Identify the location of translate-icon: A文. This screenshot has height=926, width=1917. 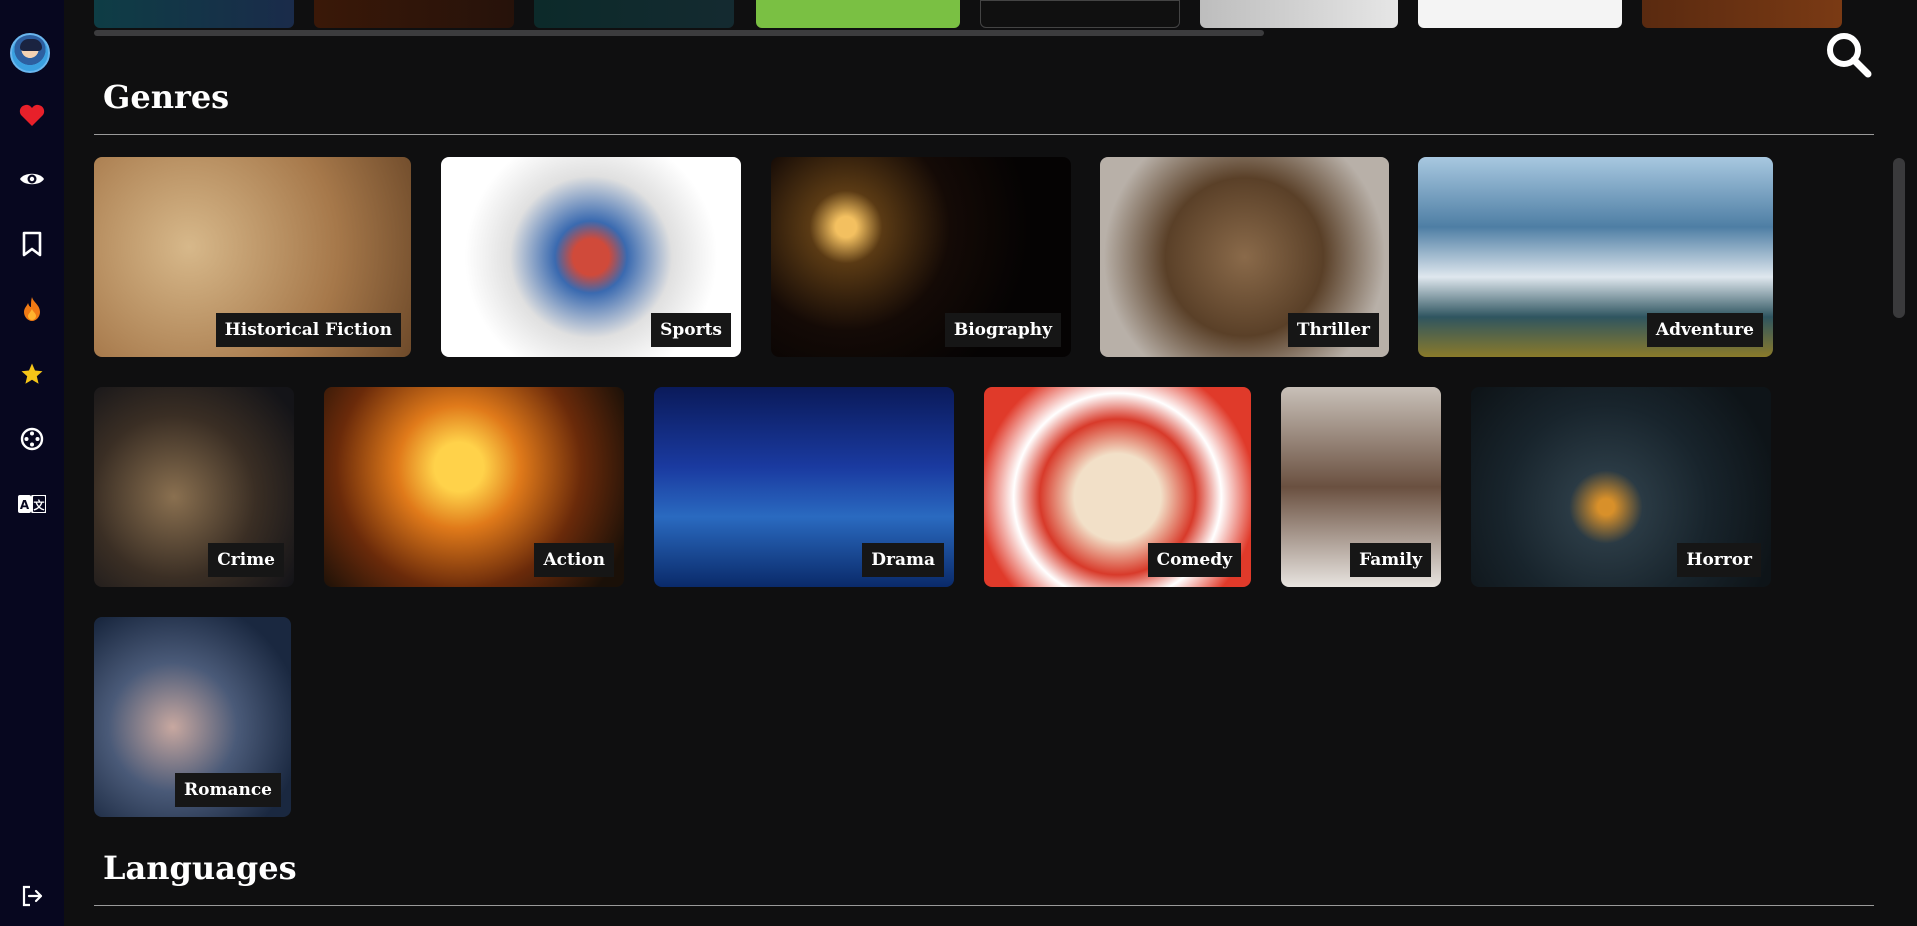
(32, 504).